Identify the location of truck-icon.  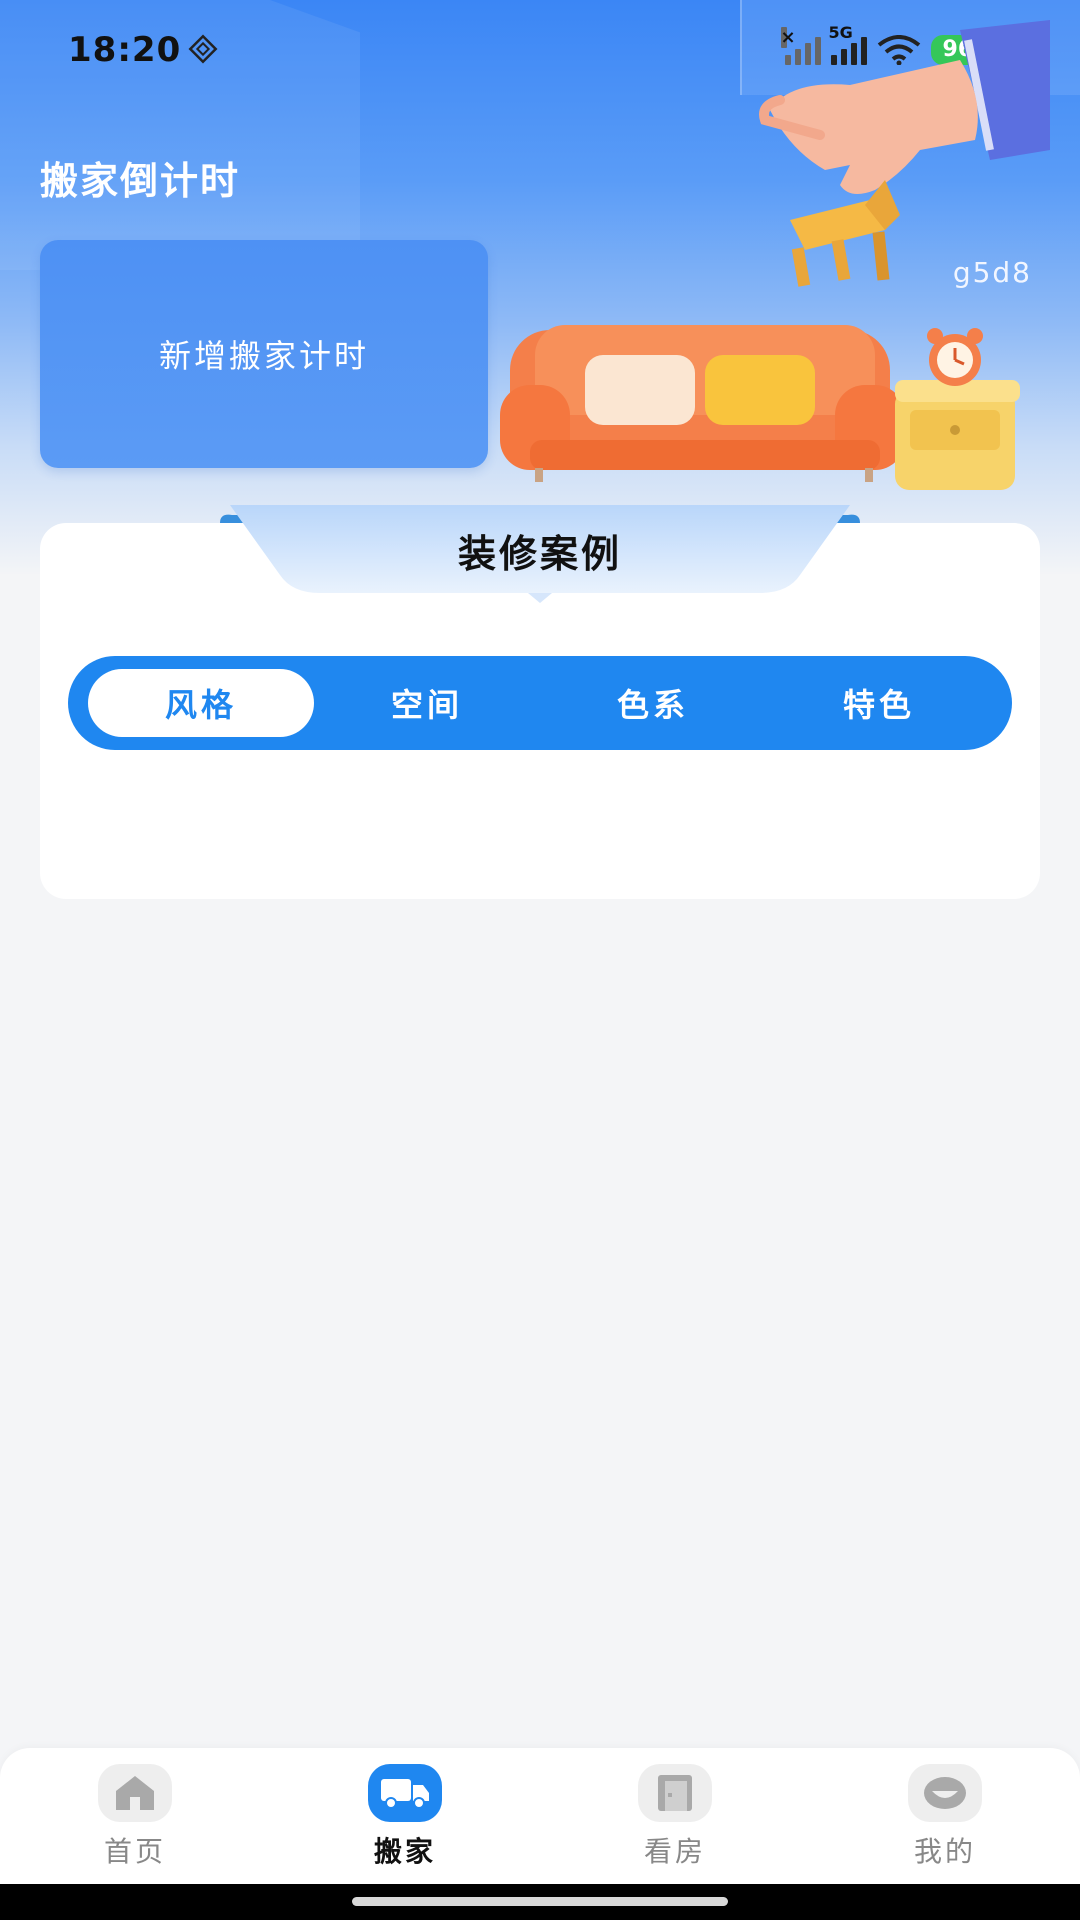
(405, 1793).